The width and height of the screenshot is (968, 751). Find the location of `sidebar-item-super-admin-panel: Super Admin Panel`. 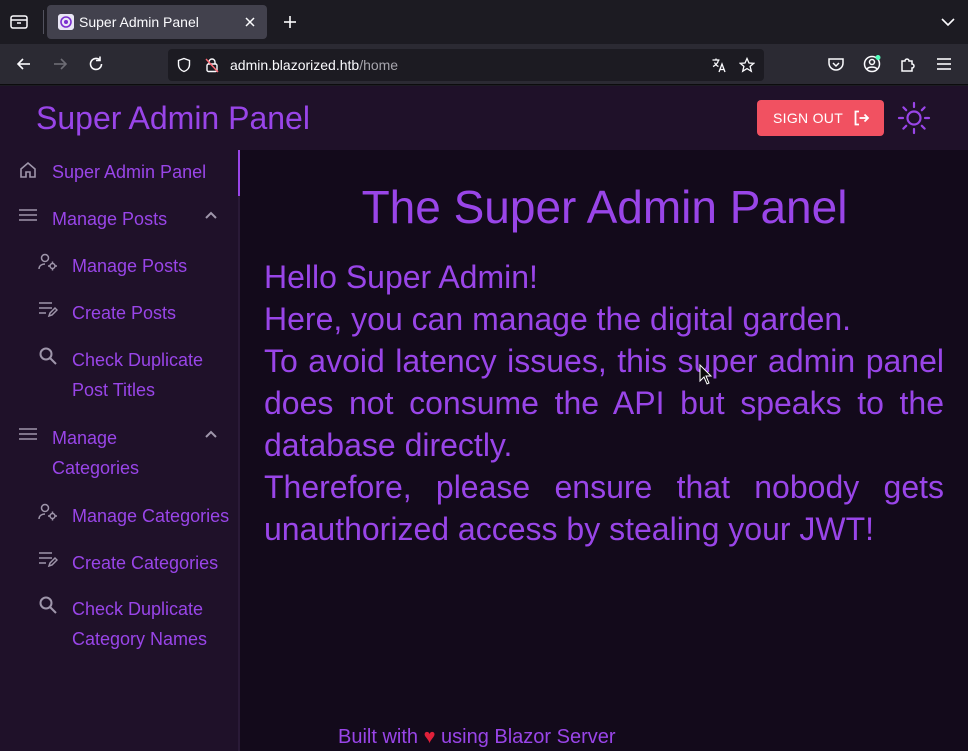

sidebar-item-super-admin-panel: Super Admin Panel is located at coordinates (120, 173).